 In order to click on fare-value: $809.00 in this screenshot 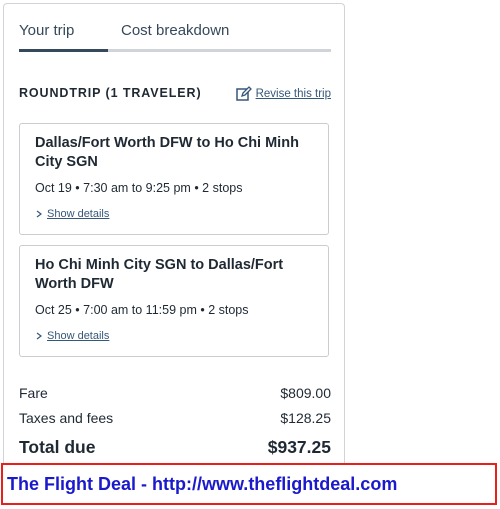, I will do `click(305, 393)`.